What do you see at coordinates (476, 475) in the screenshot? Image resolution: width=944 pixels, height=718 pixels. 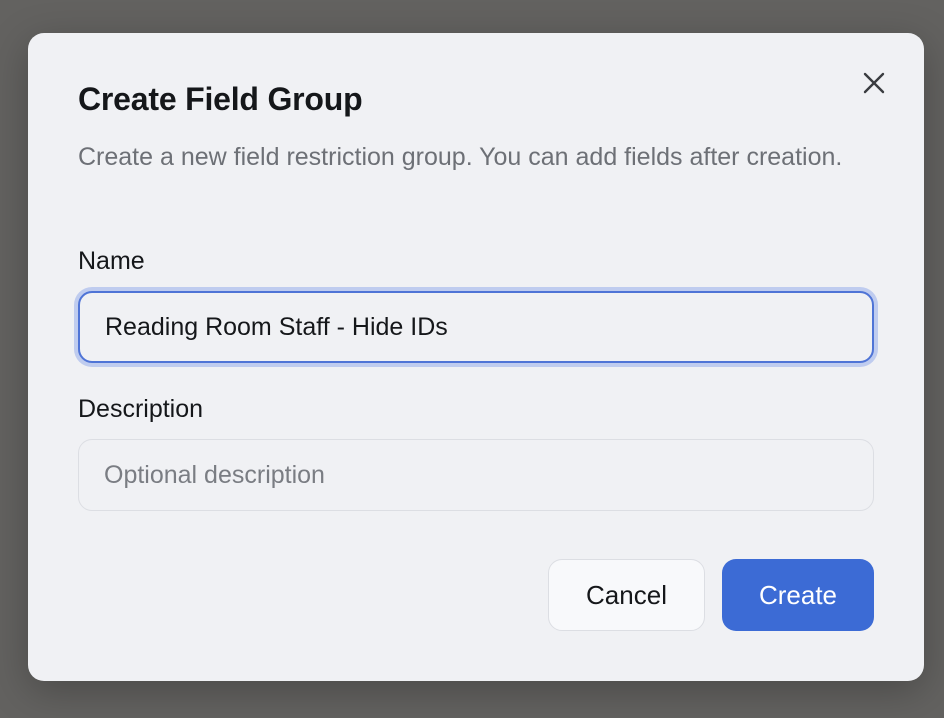 I see `description-input` at bounding box center [476, 475].